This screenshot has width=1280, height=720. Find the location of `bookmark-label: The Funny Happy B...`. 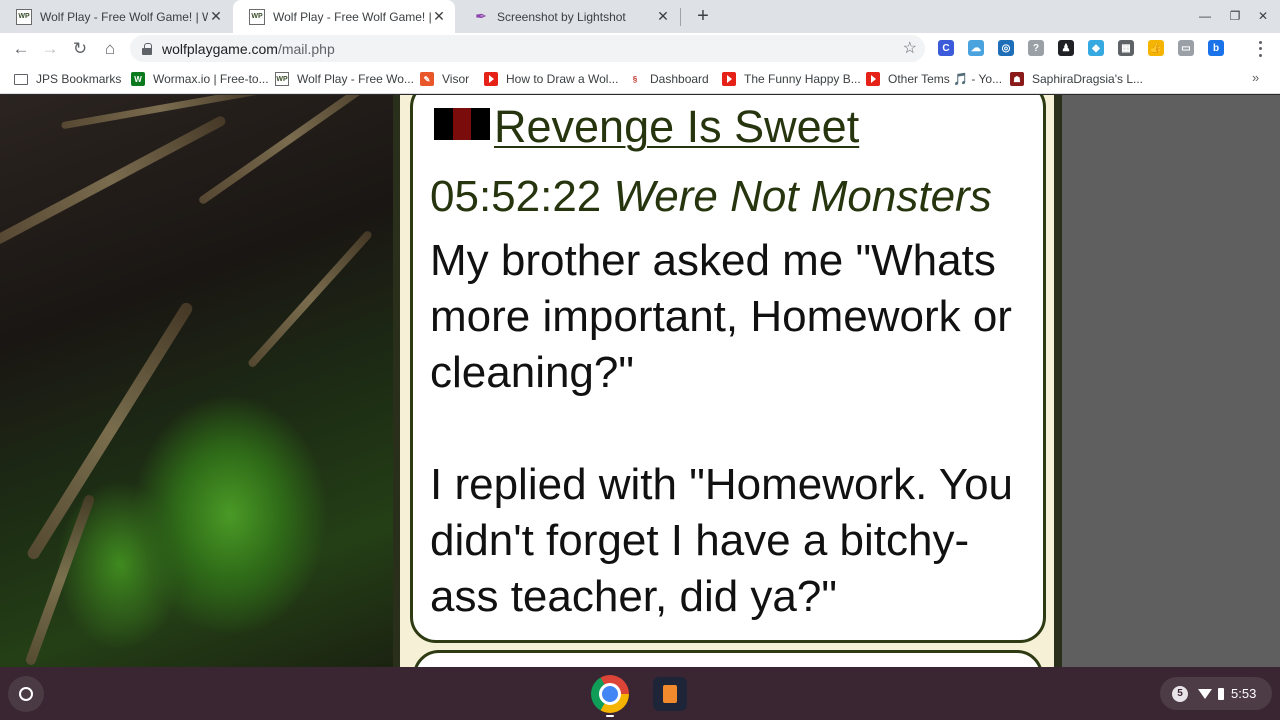

bookmark-label: The Funny Happy B... is located at coordinates (802, 79).